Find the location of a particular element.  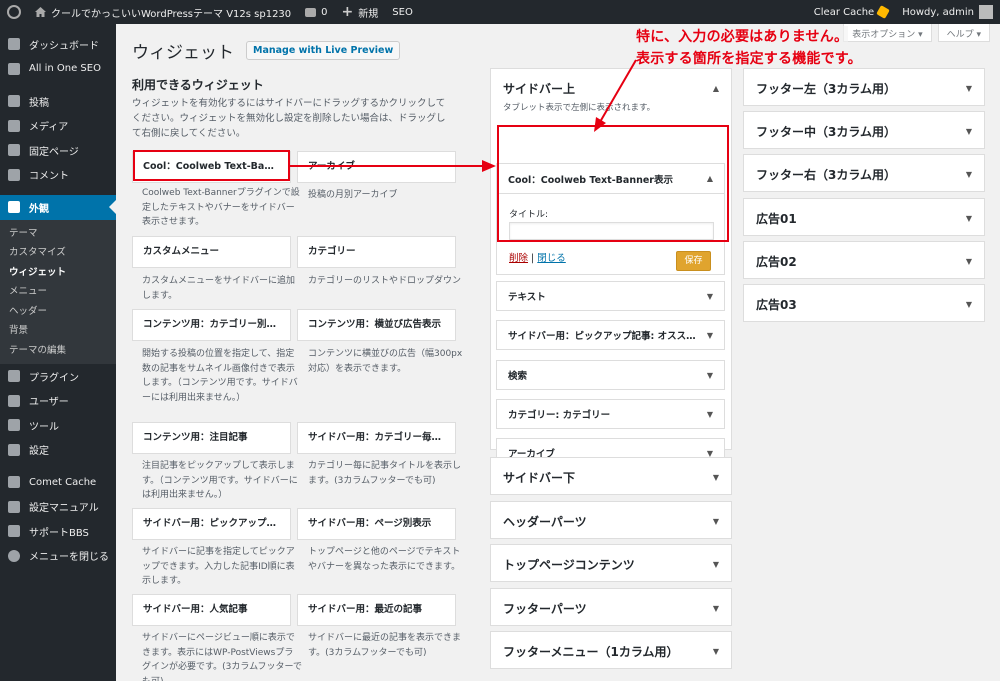

sidebar-area: サイドバー下 ▼ is located at coordinates (611, 476).